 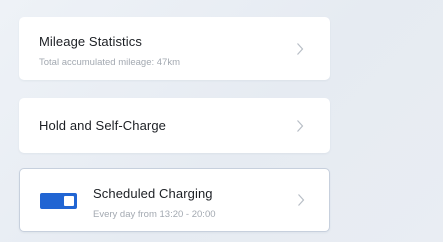 I want to click on toggle-knob, so click(x=69, y=201).